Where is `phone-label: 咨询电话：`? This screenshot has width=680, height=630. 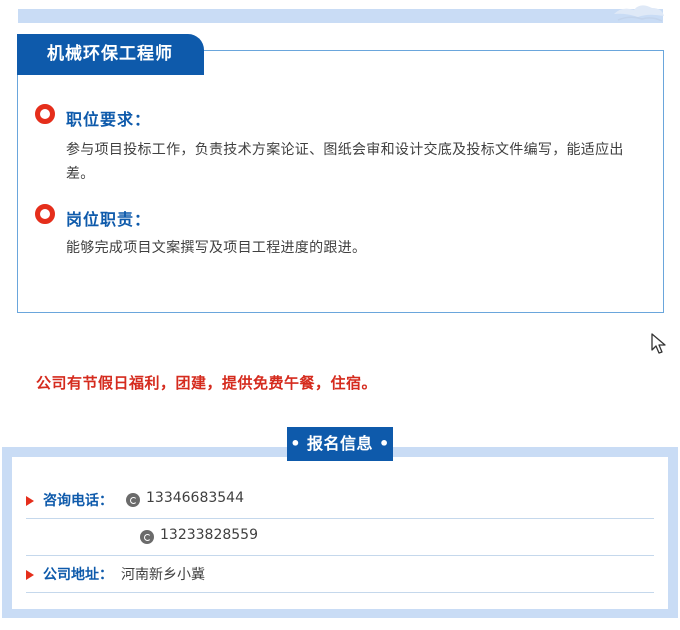 phone-label: 咨询电话： is located at coordinates (78, 501).